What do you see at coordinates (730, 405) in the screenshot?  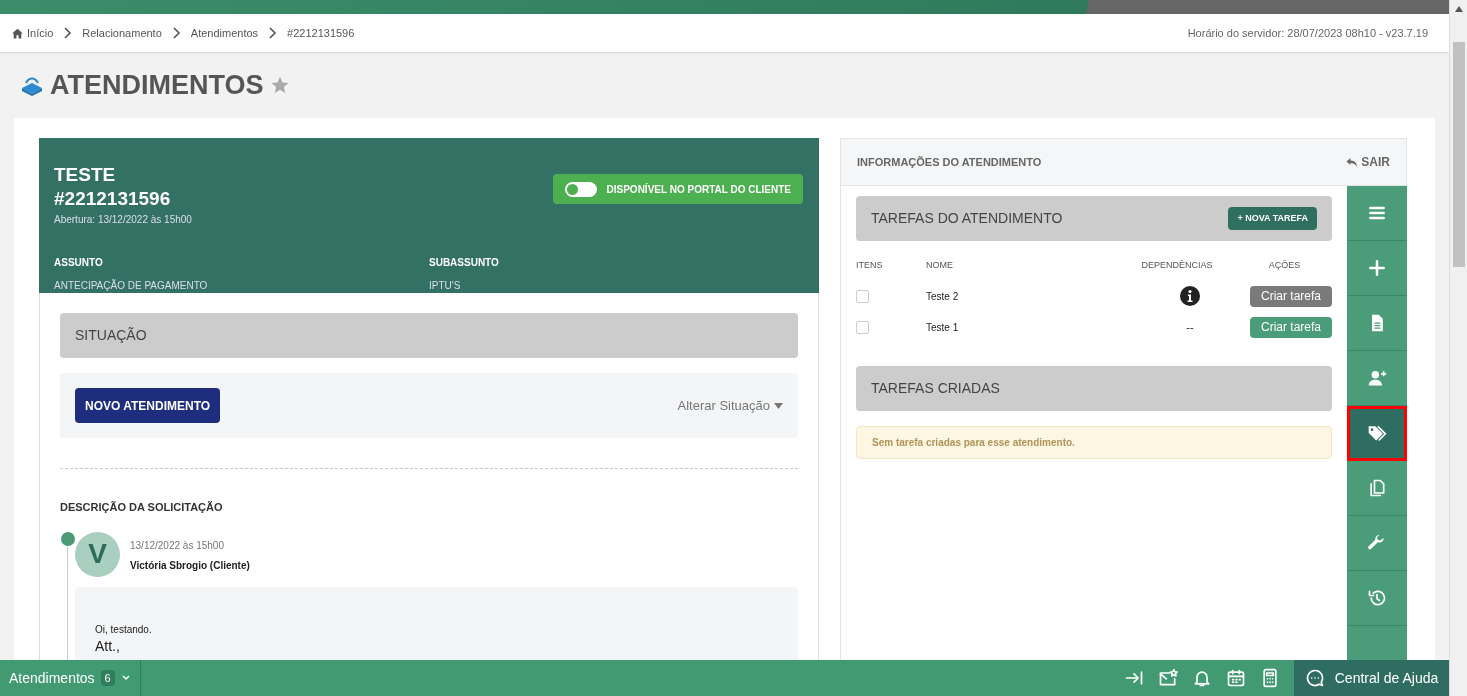 I see `change-status-dropdown: Alterar Situação` at bounding box center [730, 405].